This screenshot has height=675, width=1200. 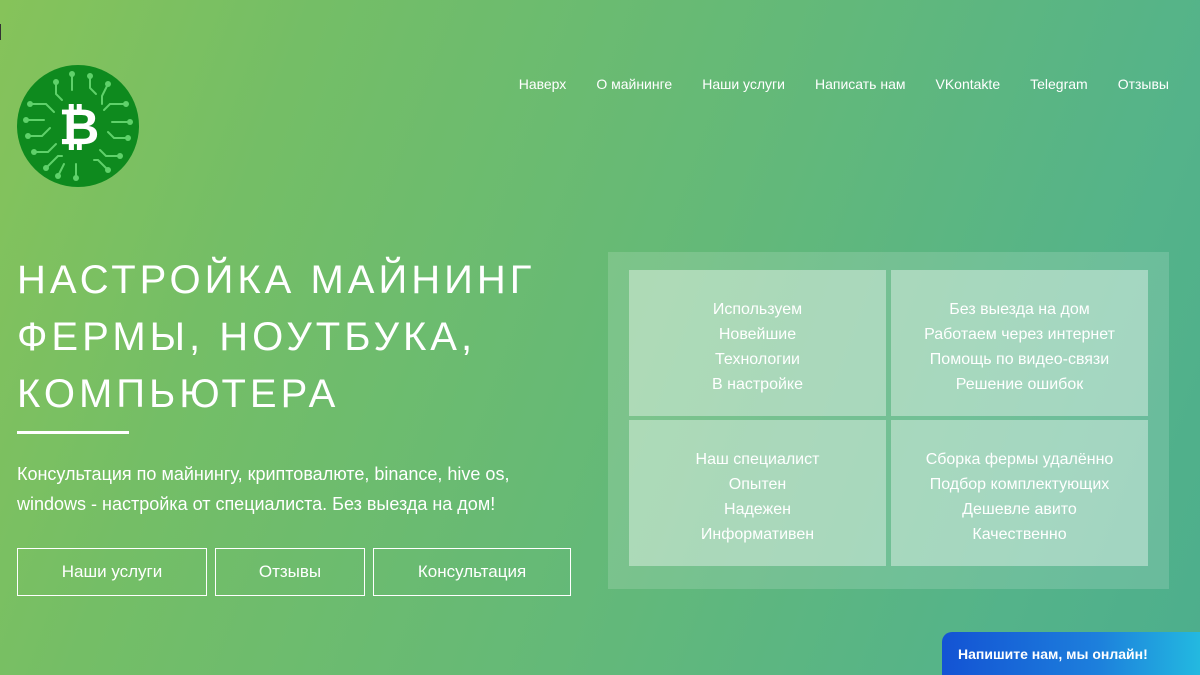 I want to click on window-edge-mark, so click(x=0, y=32).